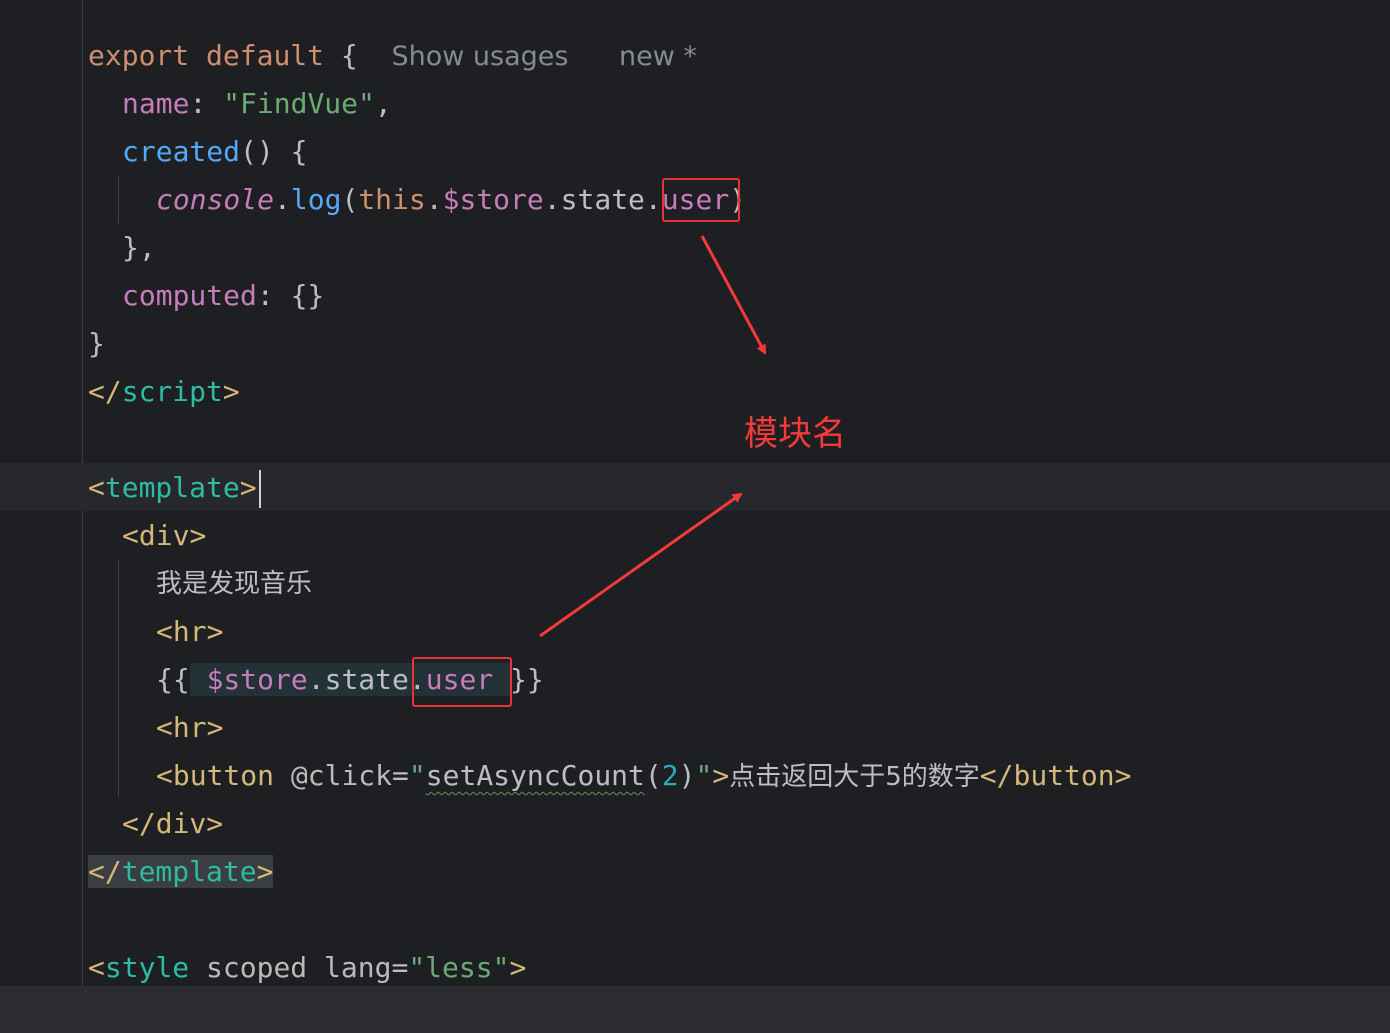  I want to click on keyword-export: export, so click(139, 55).